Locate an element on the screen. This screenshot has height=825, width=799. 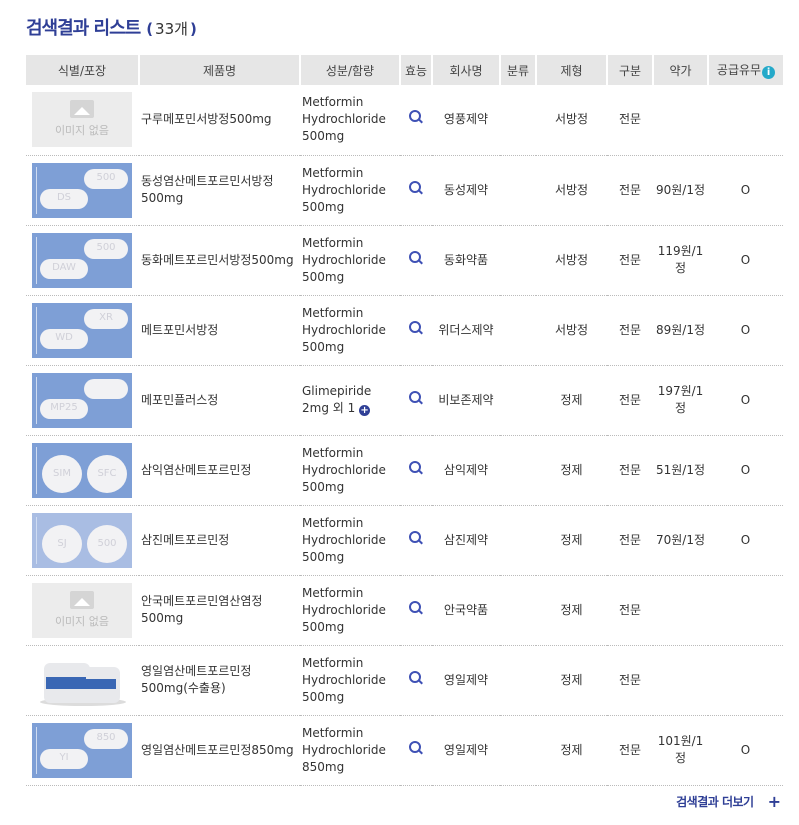
product-name: 삼진메트포르민정 is located at coordinates (219, 540).